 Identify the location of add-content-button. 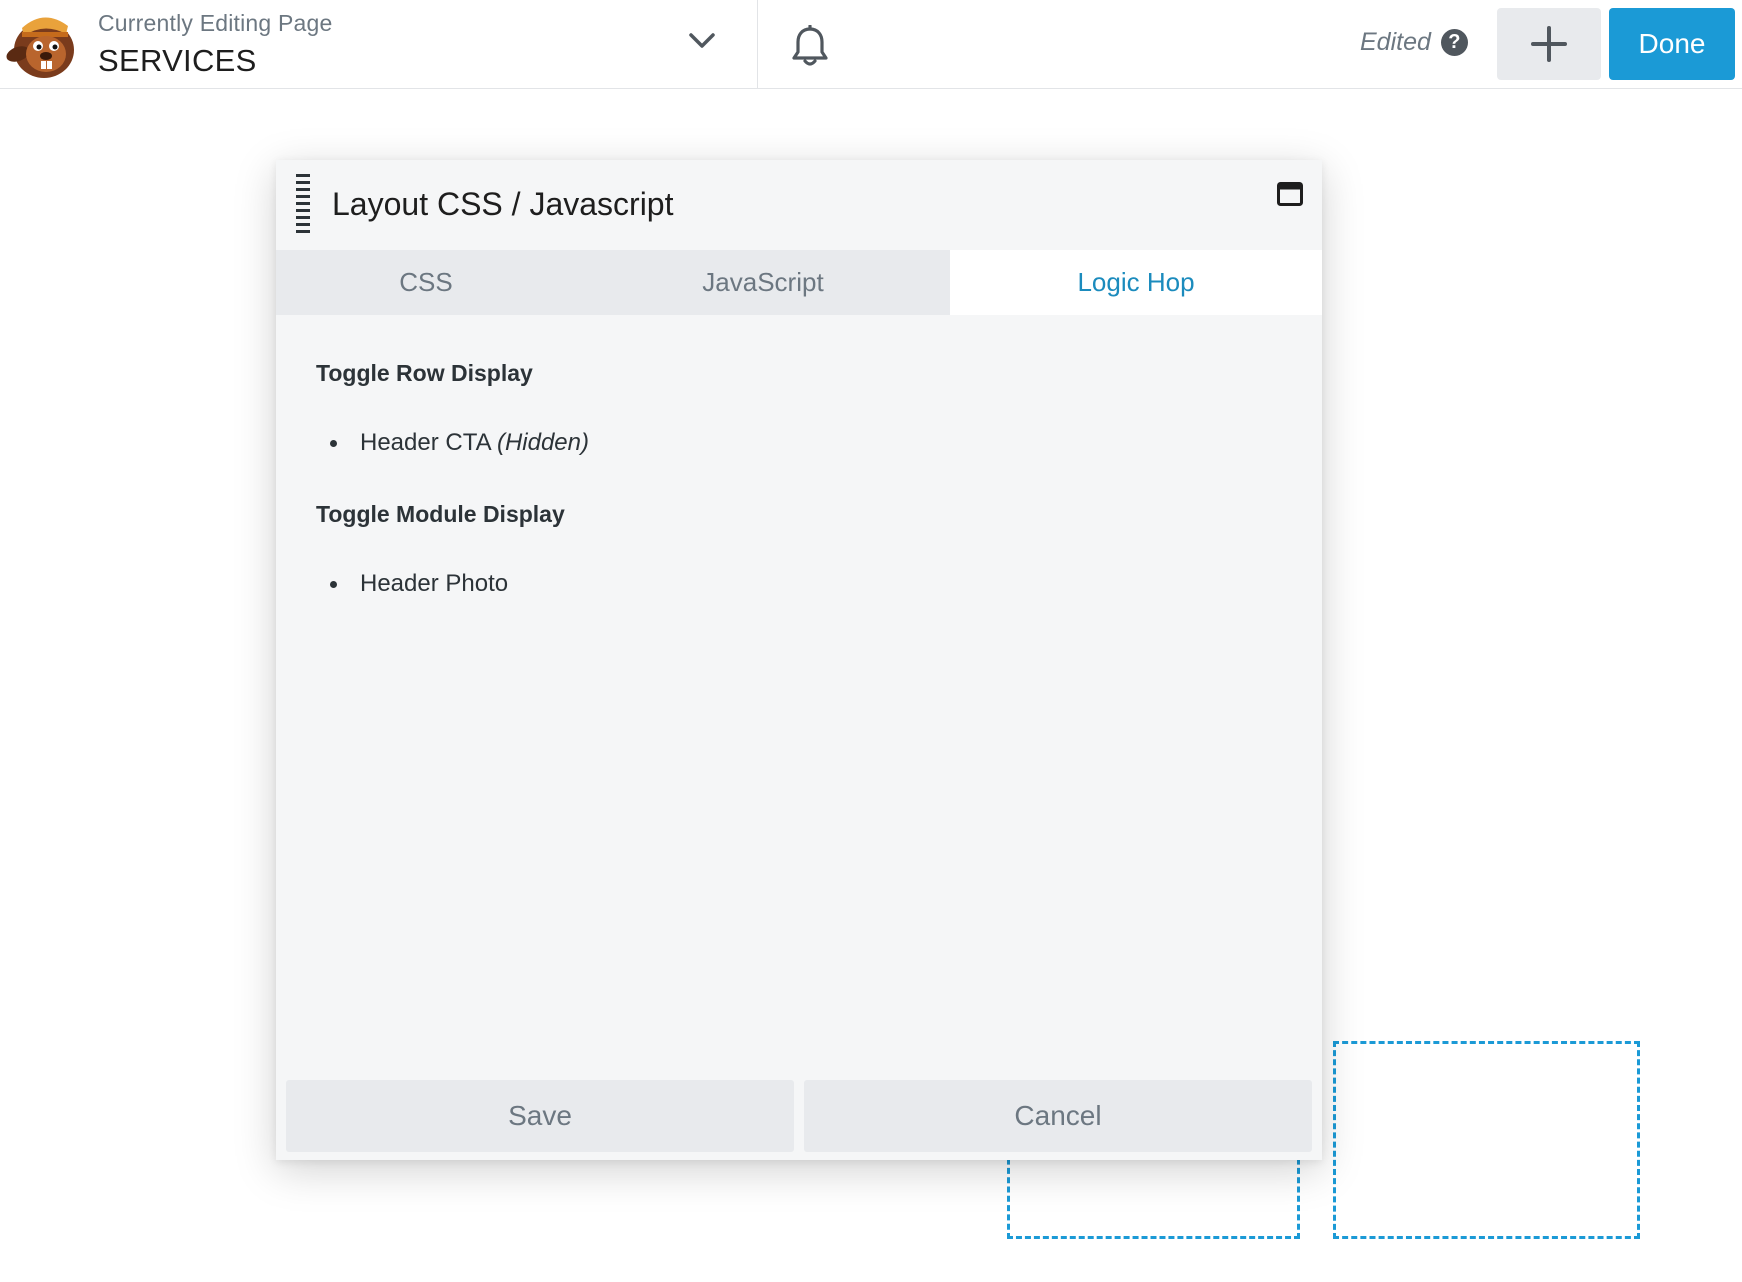
(1549, 44).